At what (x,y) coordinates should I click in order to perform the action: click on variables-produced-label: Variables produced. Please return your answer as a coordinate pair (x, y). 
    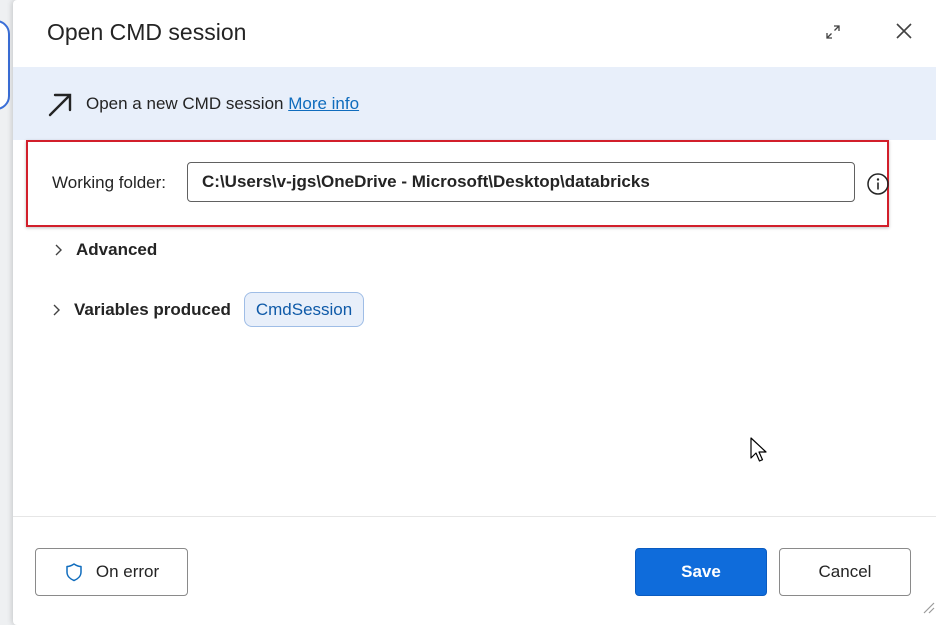
    Looking at the image, I should click on (152, 309).